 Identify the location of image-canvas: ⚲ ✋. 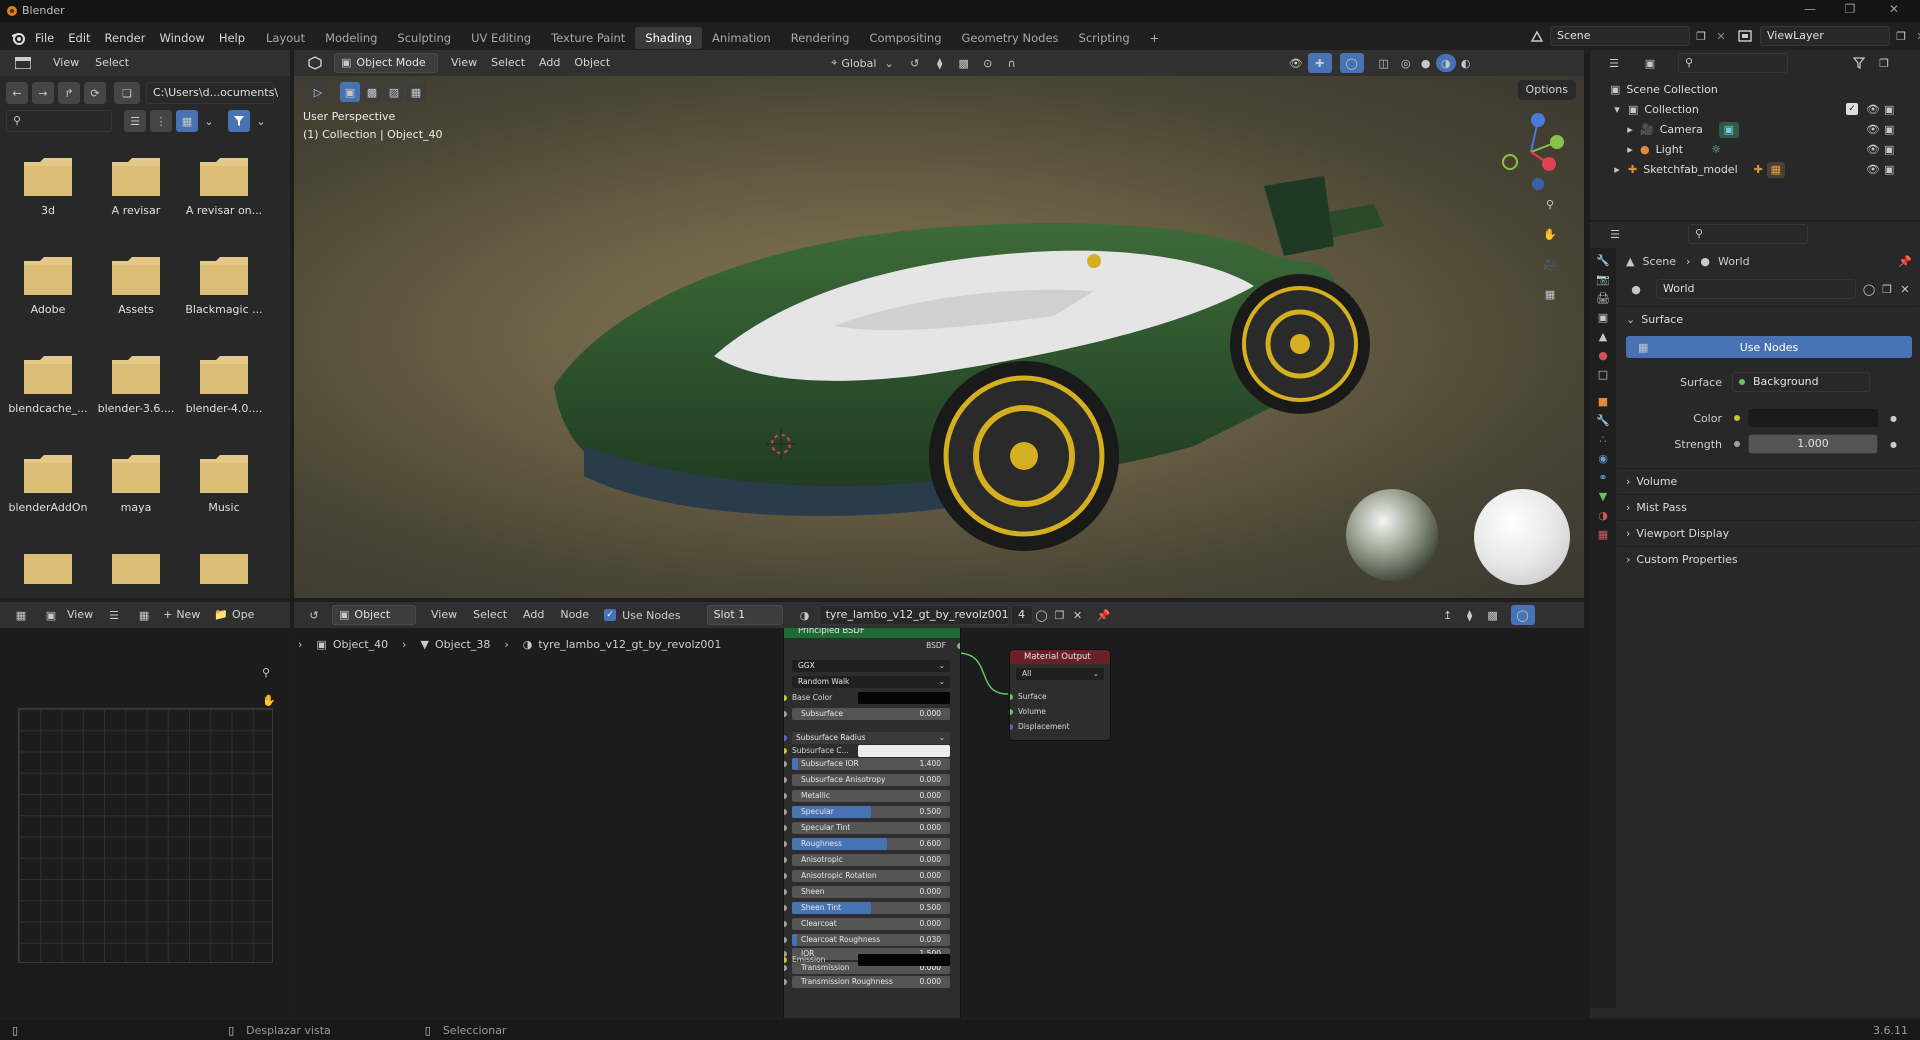
(145, 823).